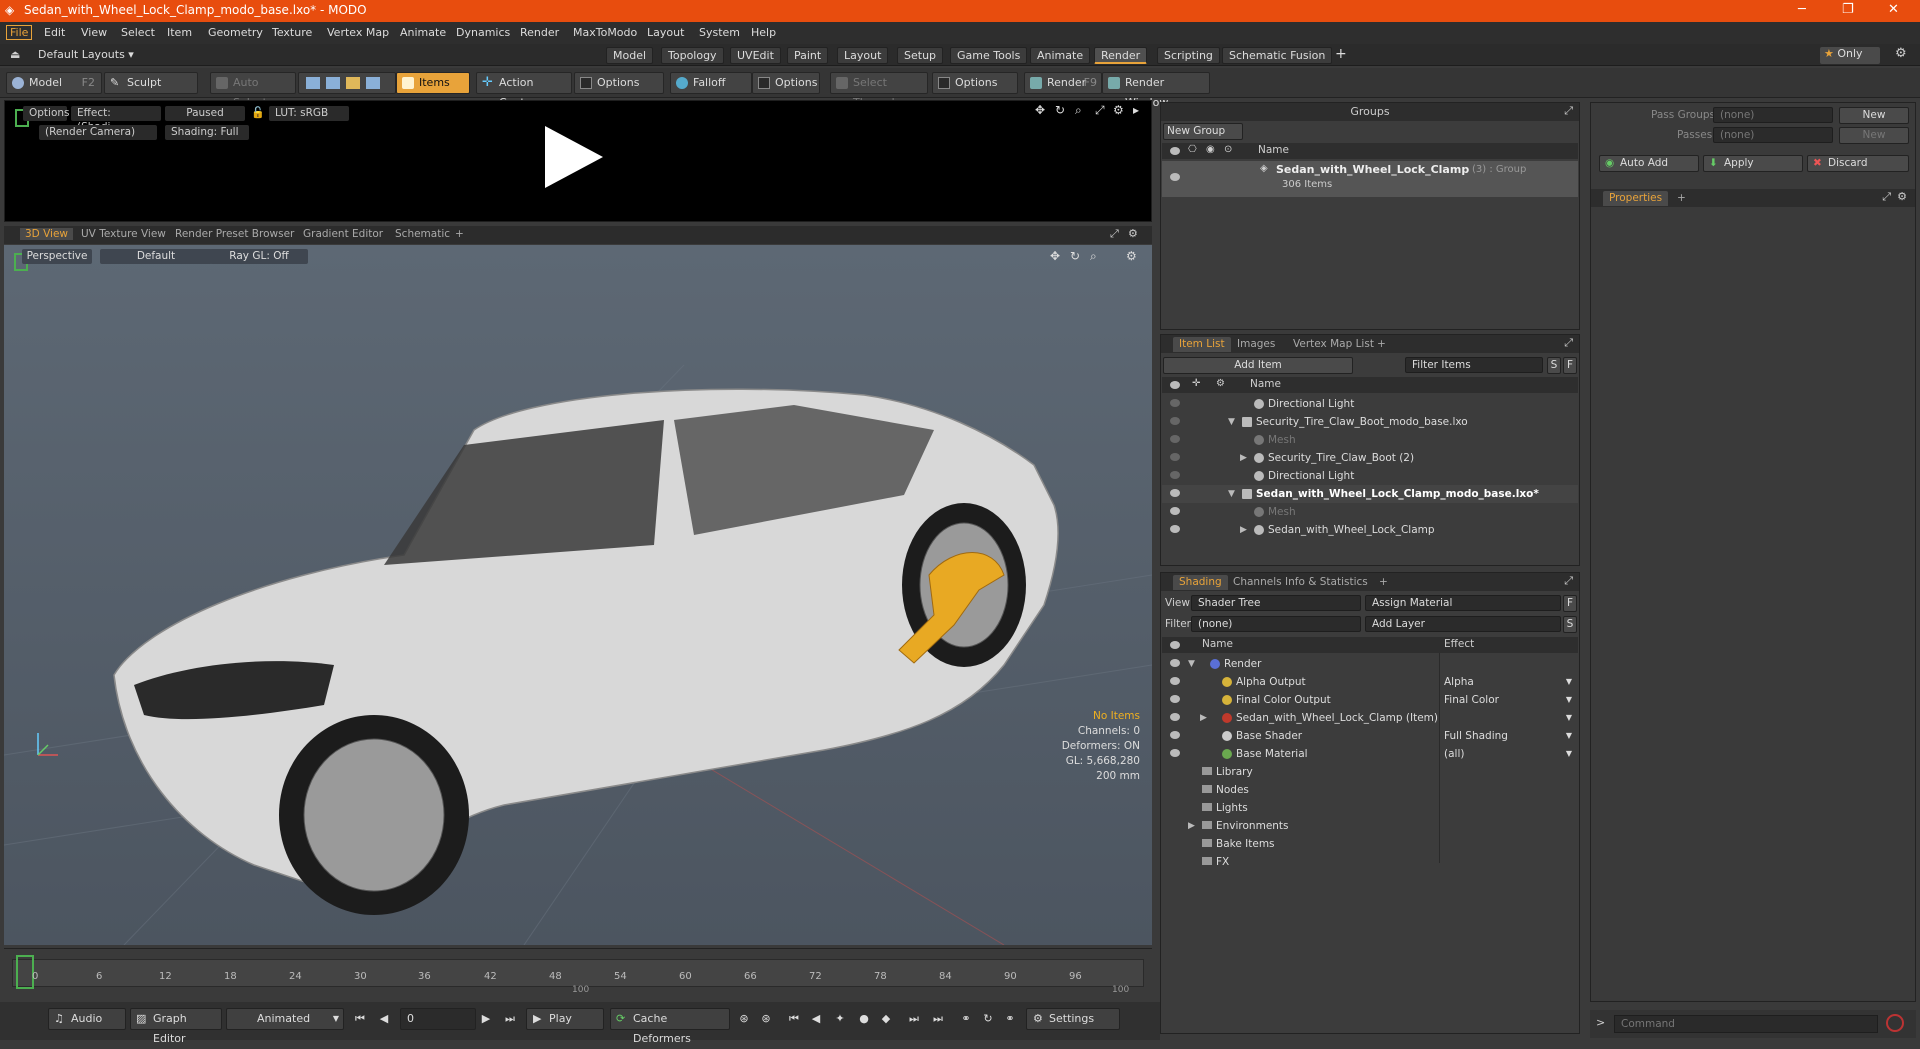  I want to click on tab-item-list: Item List, so click(1202, 344).